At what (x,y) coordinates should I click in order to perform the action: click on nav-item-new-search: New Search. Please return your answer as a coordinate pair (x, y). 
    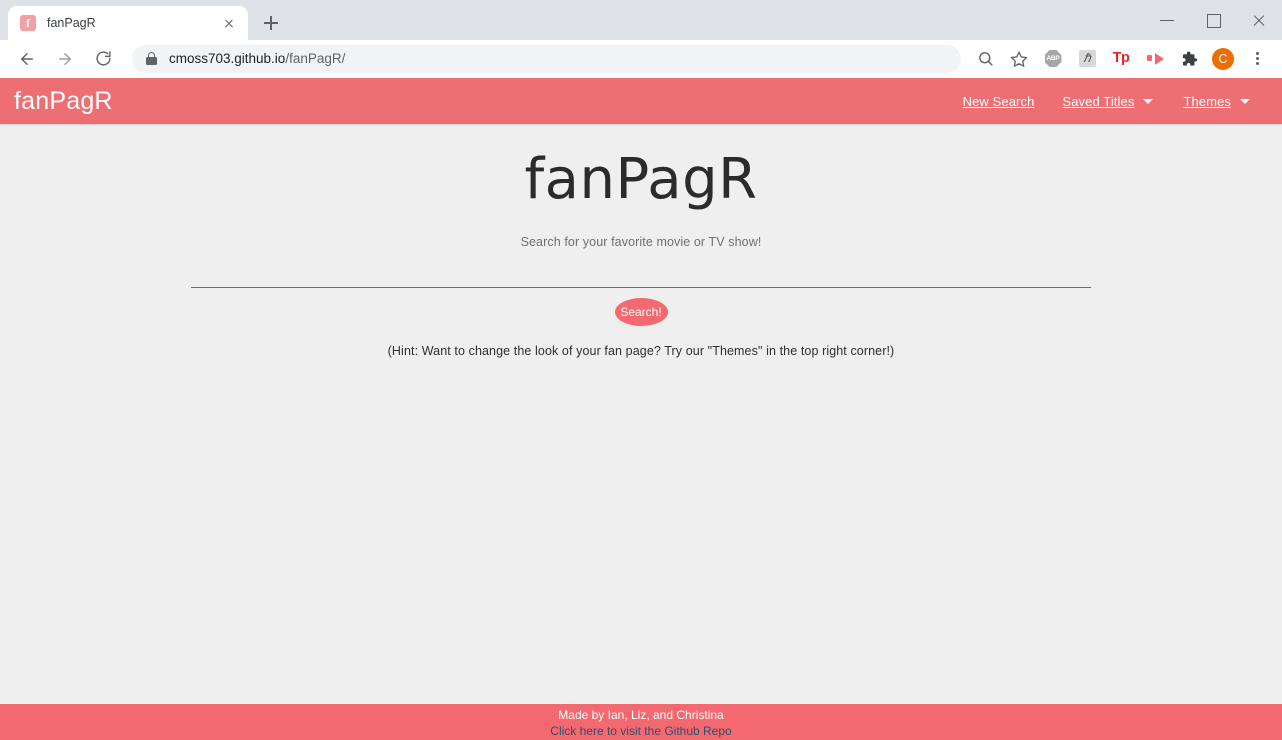
    Looking at the image, I should click on (999, 101).